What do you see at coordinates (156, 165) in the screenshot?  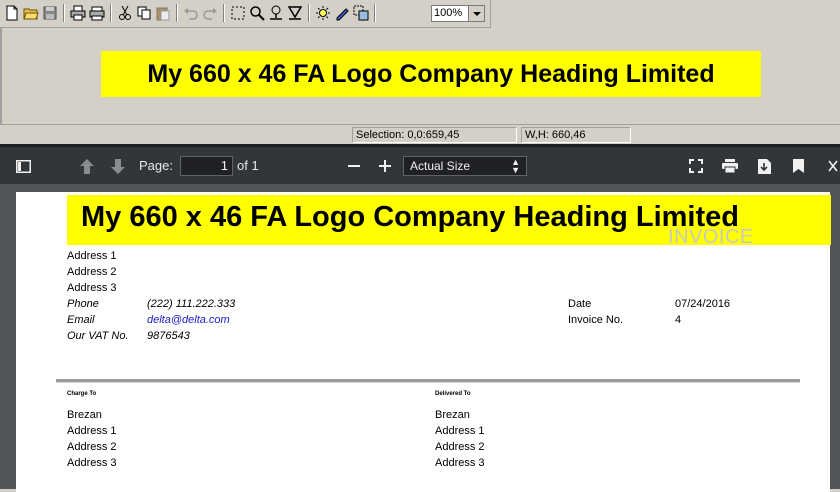 I see `page-label: Page:` at bounding box center [156, 165].